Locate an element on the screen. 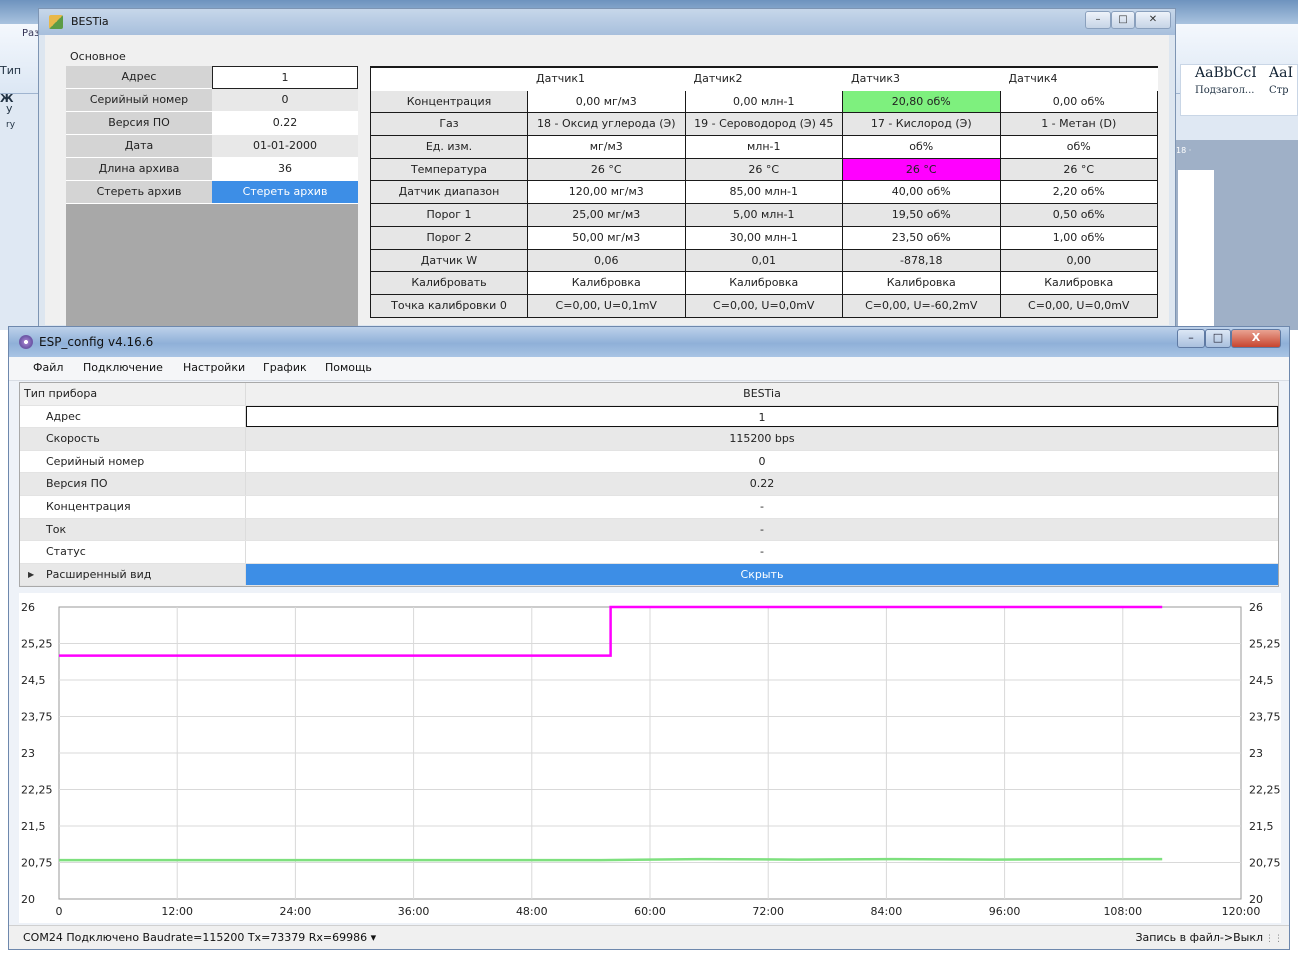 This screenshot has height=953, width=1298. y-tick-label-left: 23 is located at coordinates (28, 753).